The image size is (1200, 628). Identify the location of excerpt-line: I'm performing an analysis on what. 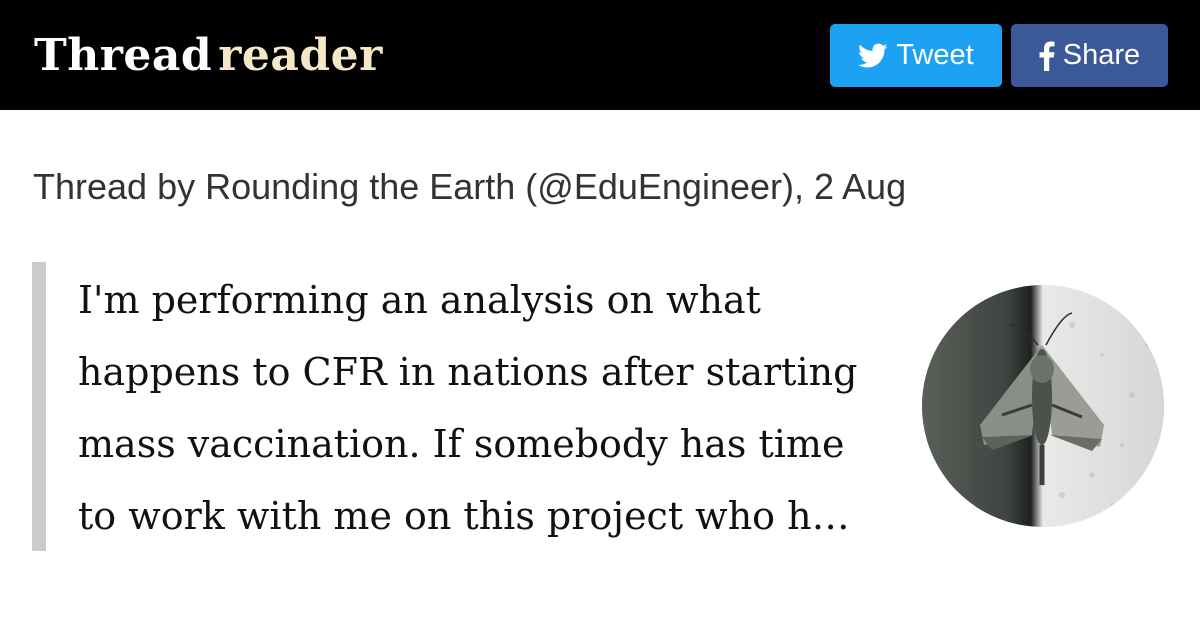
(419, 300).